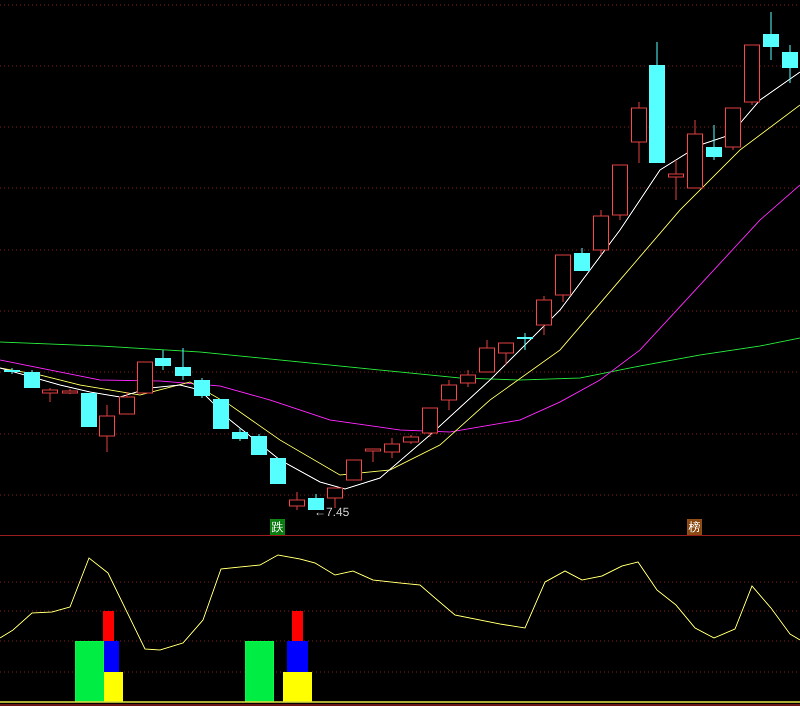 The image size is (800, 706). I want to click on low-price-label: ←7.45, so click(332, 512).